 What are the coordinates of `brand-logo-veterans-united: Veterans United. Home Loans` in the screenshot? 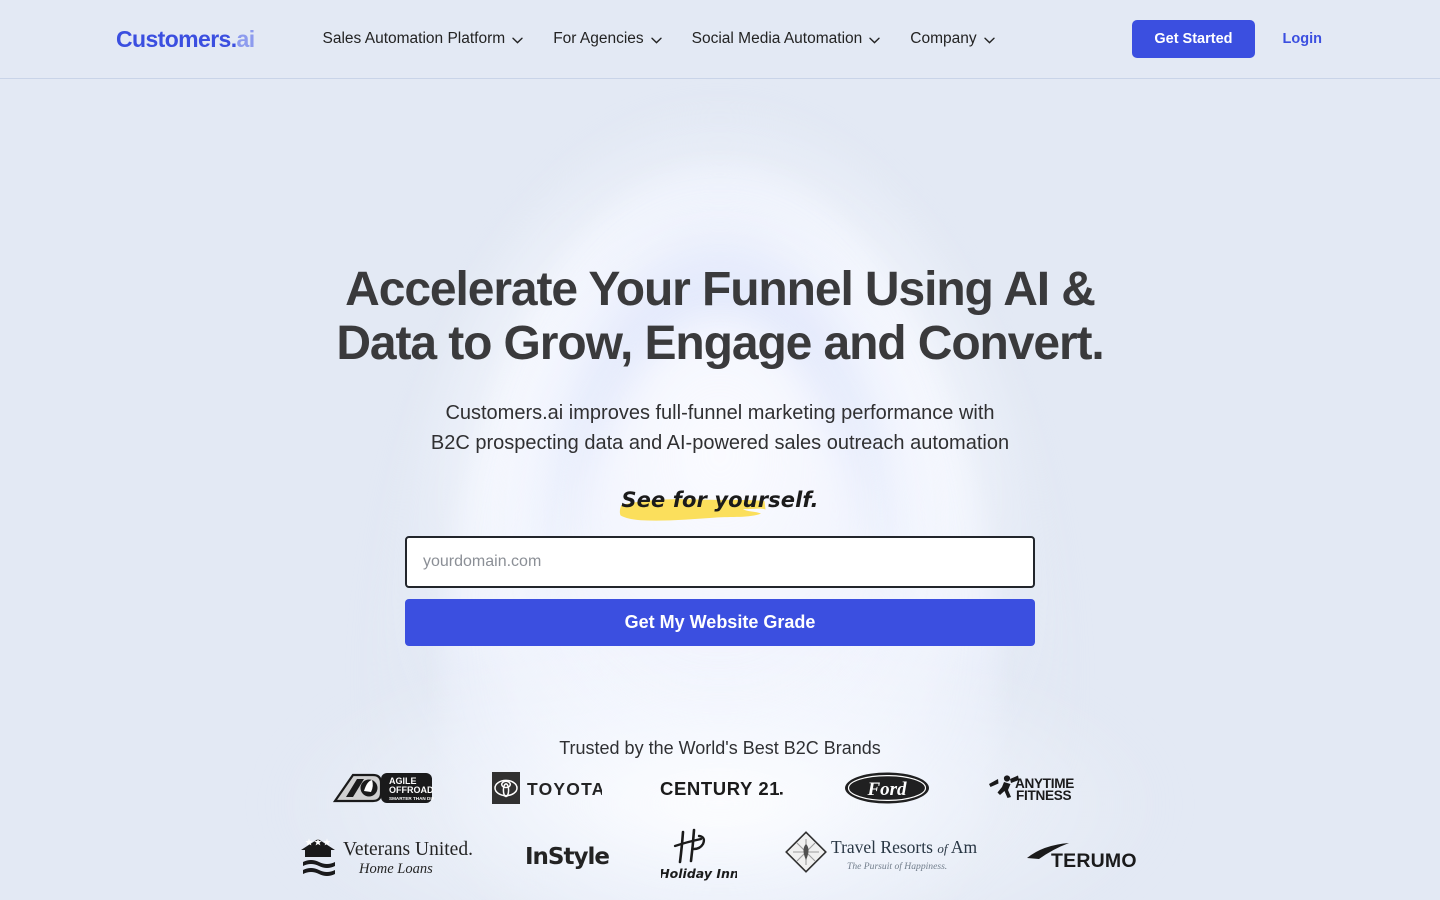 It's located at (387, 856).